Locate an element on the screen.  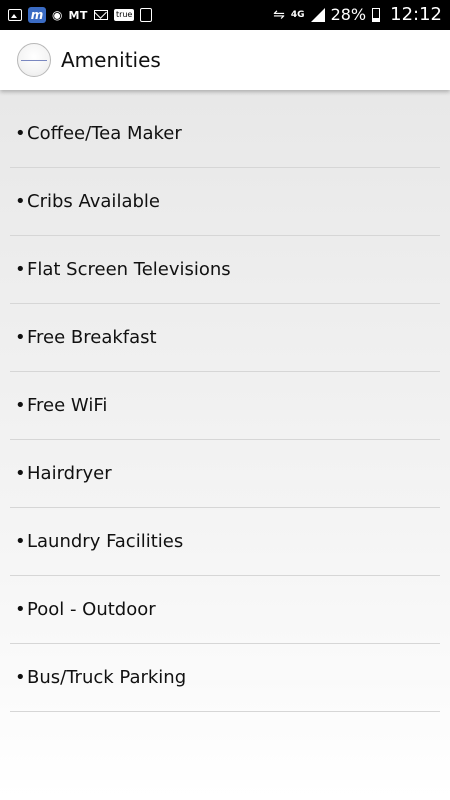
app-bar: Amenities is located at coordinates (225, 60).